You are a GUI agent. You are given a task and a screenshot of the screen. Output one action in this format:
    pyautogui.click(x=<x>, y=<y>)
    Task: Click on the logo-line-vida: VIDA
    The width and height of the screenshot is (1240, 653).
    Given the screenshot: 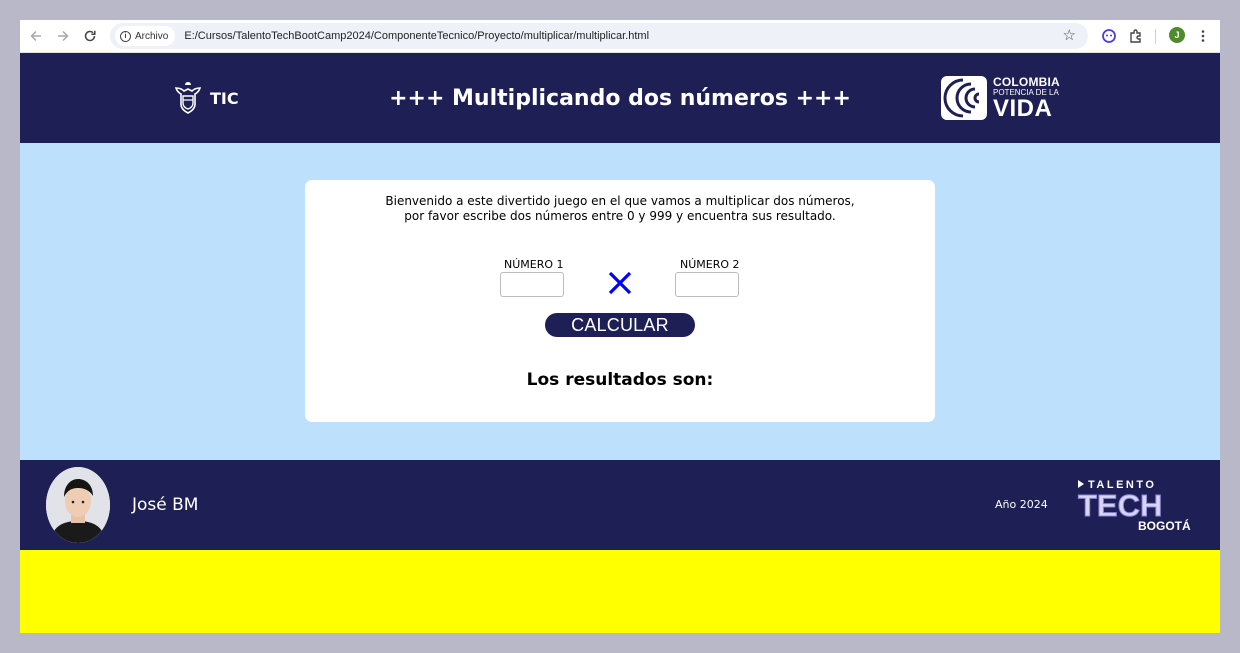 What is the action you would take?
    pyautogui.click(x=1023, y=108)
    